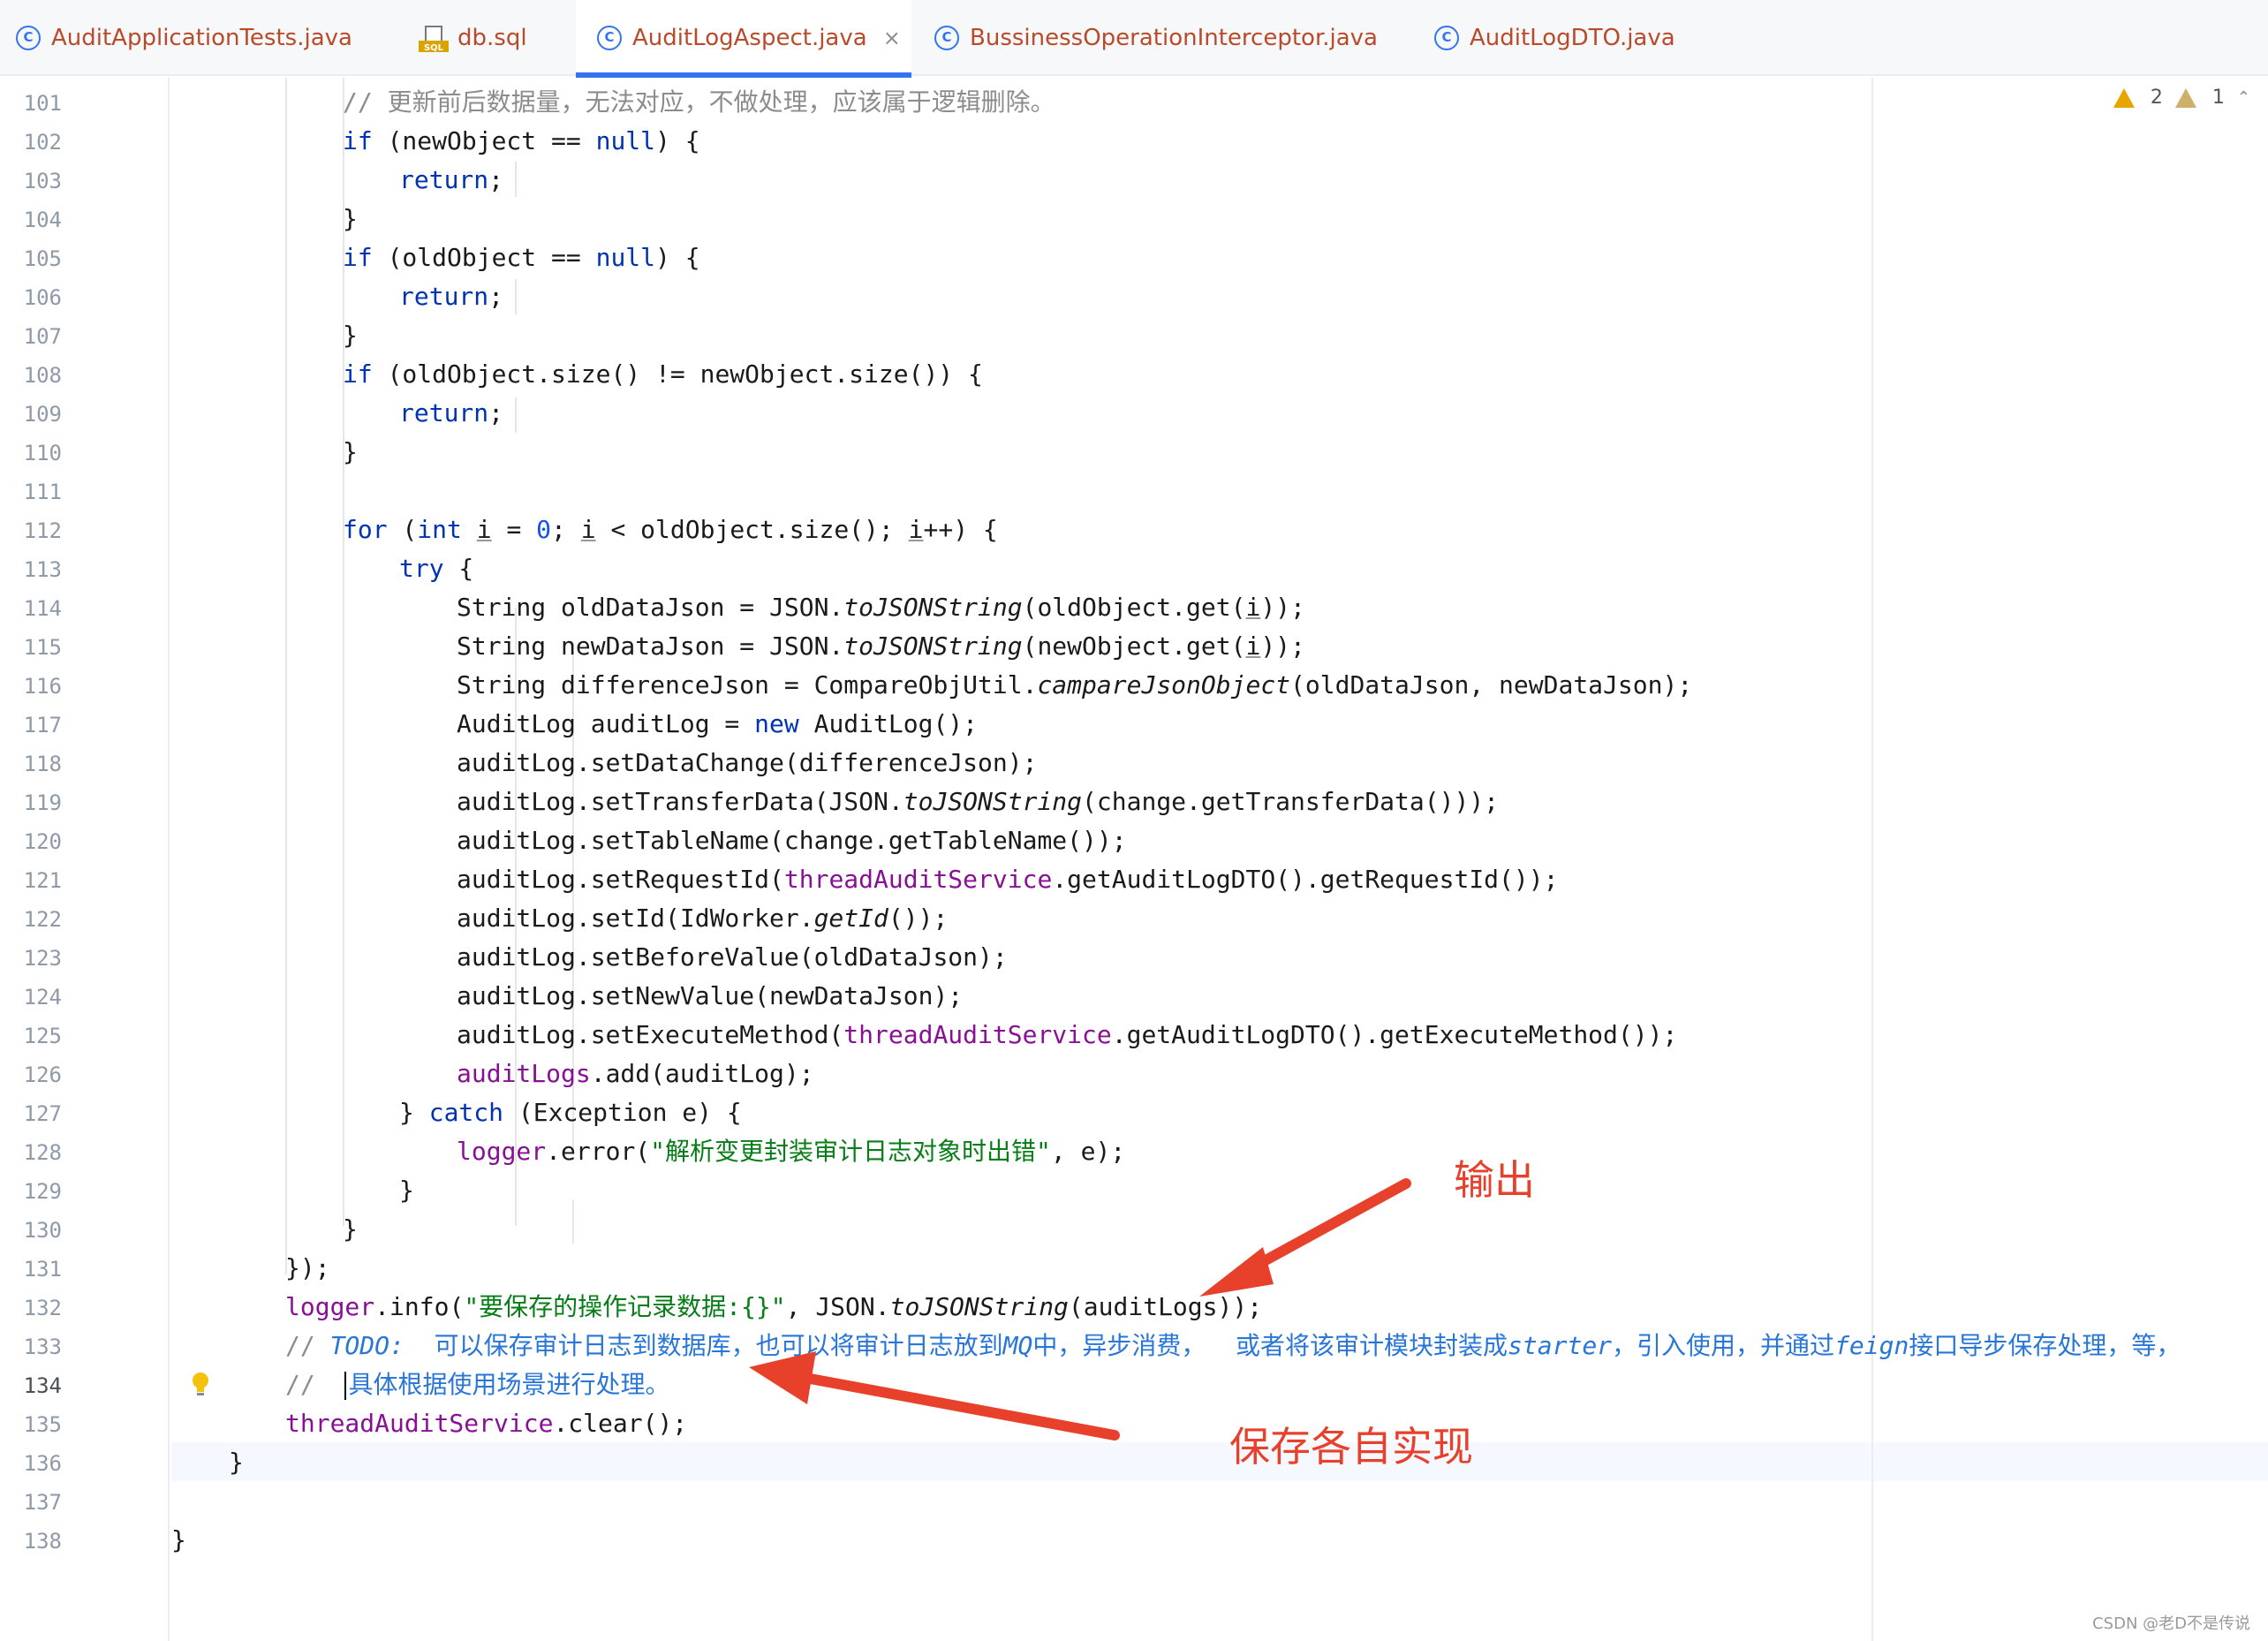  What do you see at coordinates (178, 1539) in the screenshot?
I see `code-line-138: }` at bounding box center [178, 1539].